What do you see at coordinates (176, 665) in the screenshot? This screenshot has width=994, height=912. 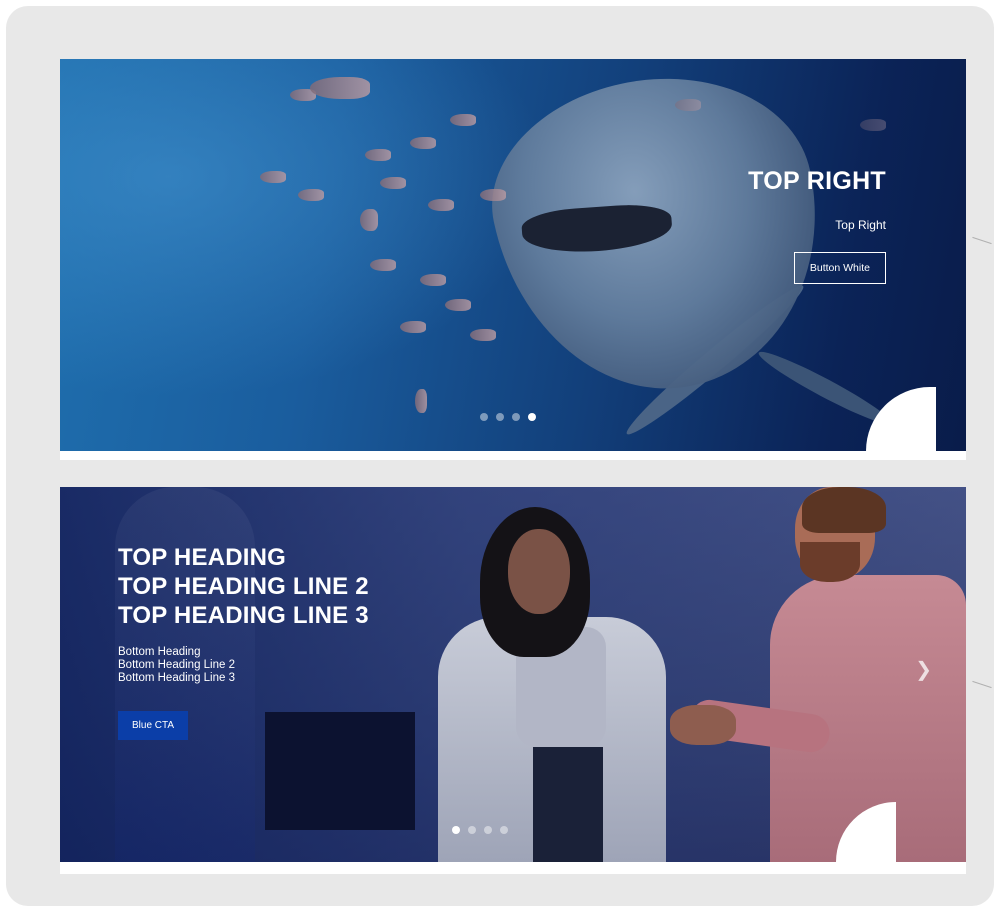 I see `bottom-heading-line-2: Bottom Heading Line 2` at bounding box center [176, 665].